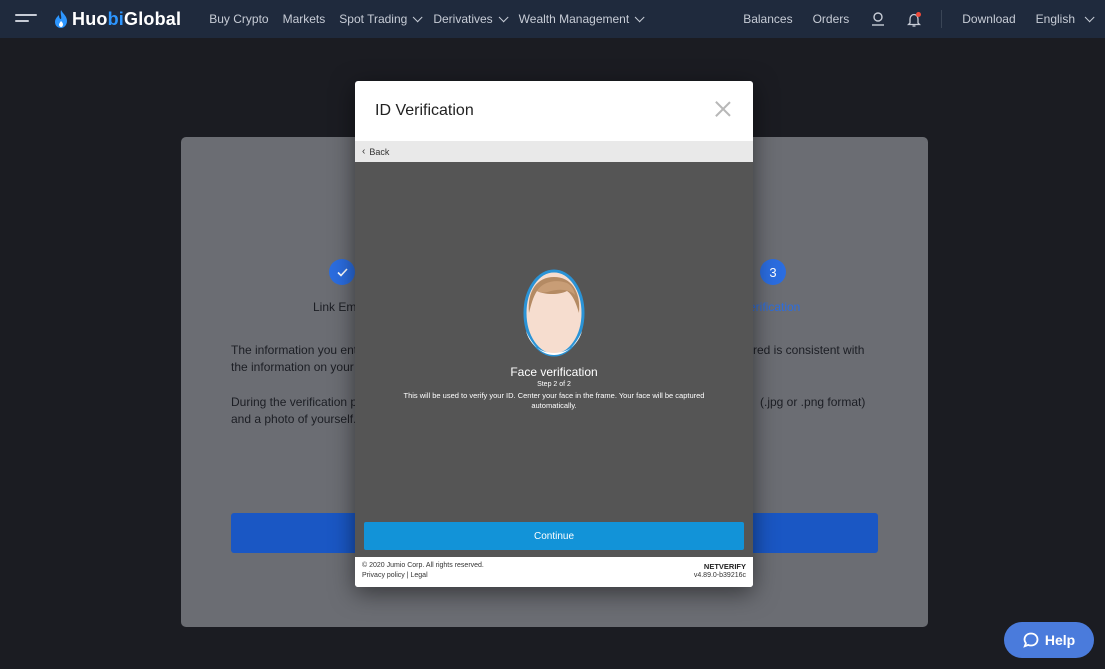  Describe the element at coordinates (554, 313) in the screenshot. I see `face-illustration-icon` at that location.